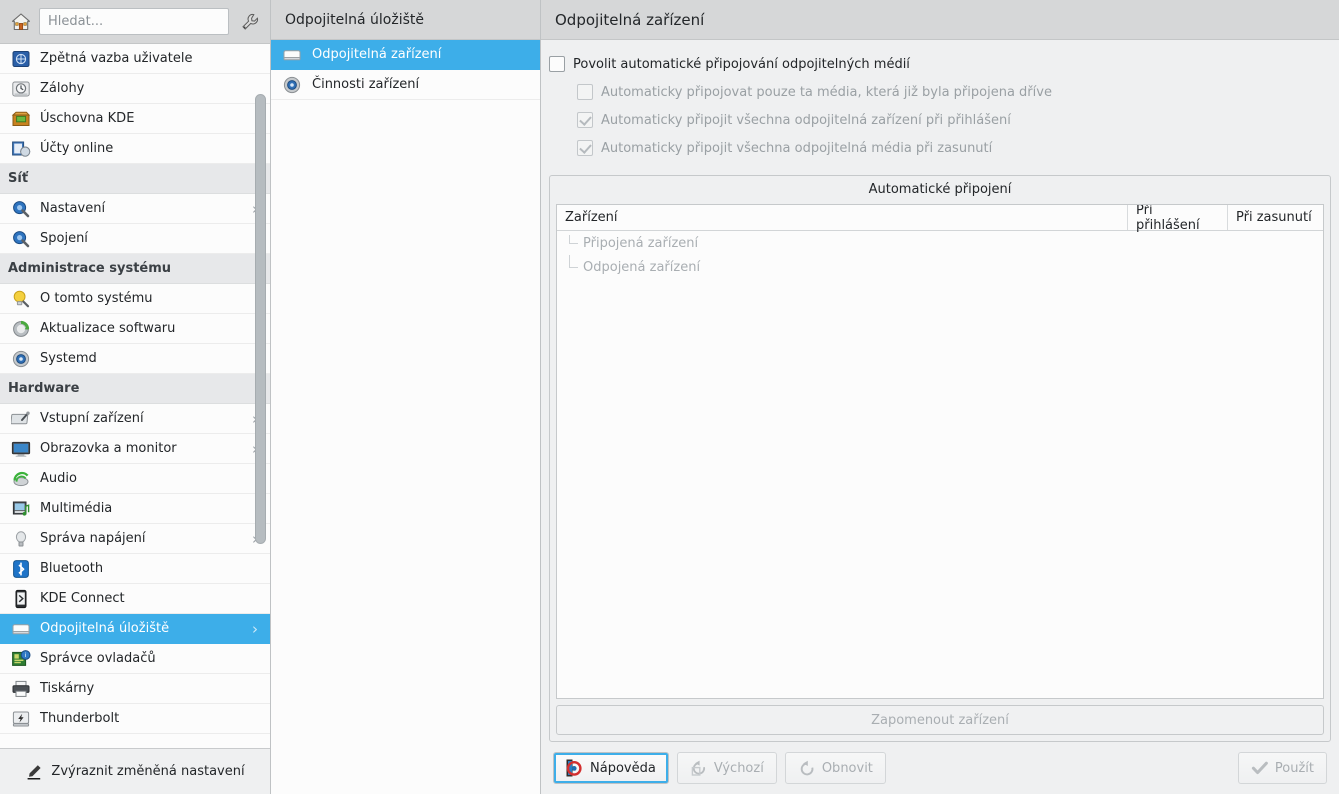 This screenshot has height=794, width=1339. What do you see at coordinates (135, 209) in the screenshot?
I see `sidebar-item-5: Nastavení›` at bounding box center [135, 209].